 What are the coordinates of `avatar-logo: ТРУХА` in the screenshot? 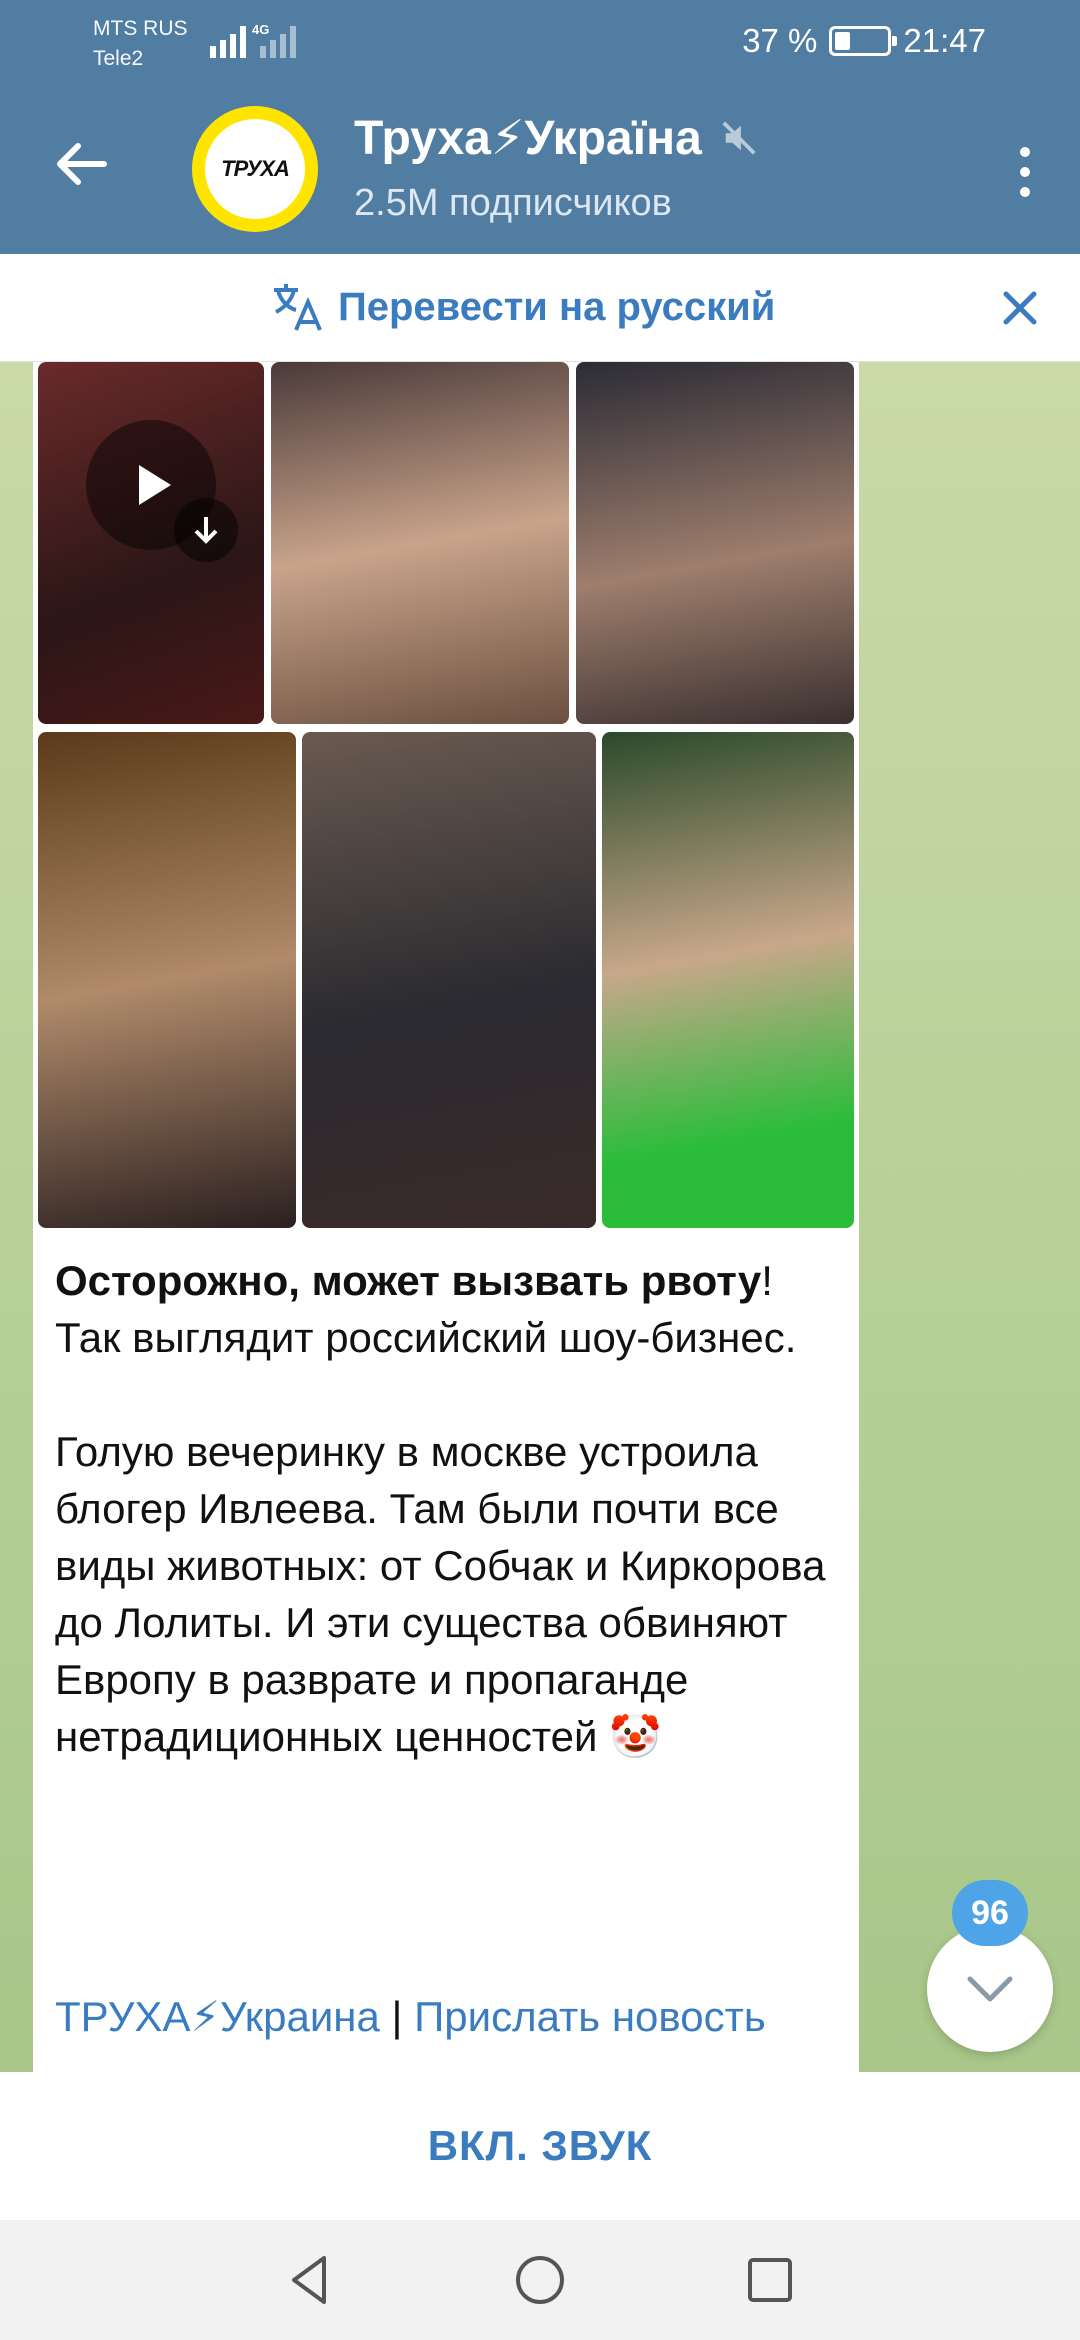 It's located at (255, 169).